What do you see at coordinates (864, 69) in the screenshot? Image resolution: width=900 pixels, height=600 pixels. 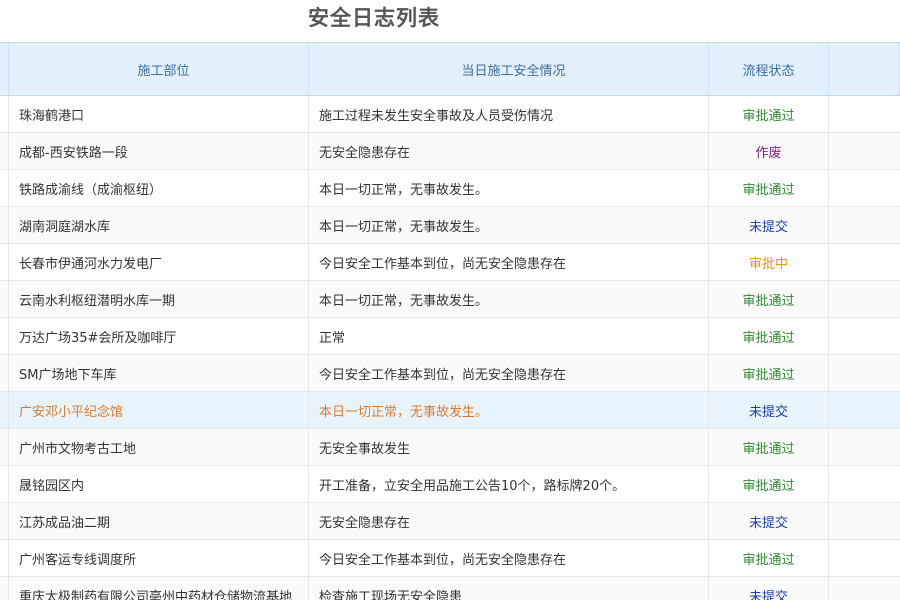 I see `column-header-spacer` at bounding box center [864, 69].